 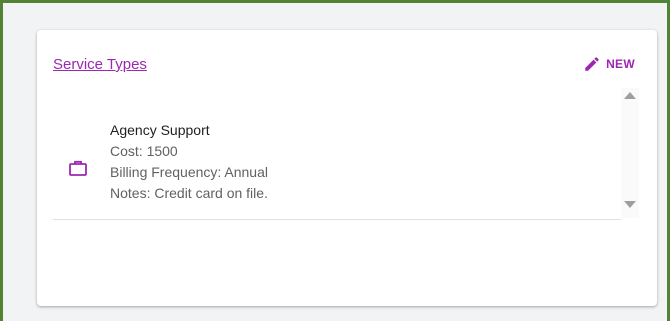 I want to click on service-name: Agency Support, so click(x=160, y=130).